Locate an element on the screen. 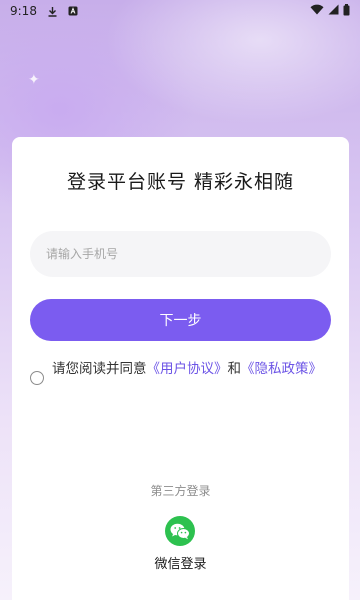  third-party-login-label: 第三方登录 is located at coordinates (180, 491).